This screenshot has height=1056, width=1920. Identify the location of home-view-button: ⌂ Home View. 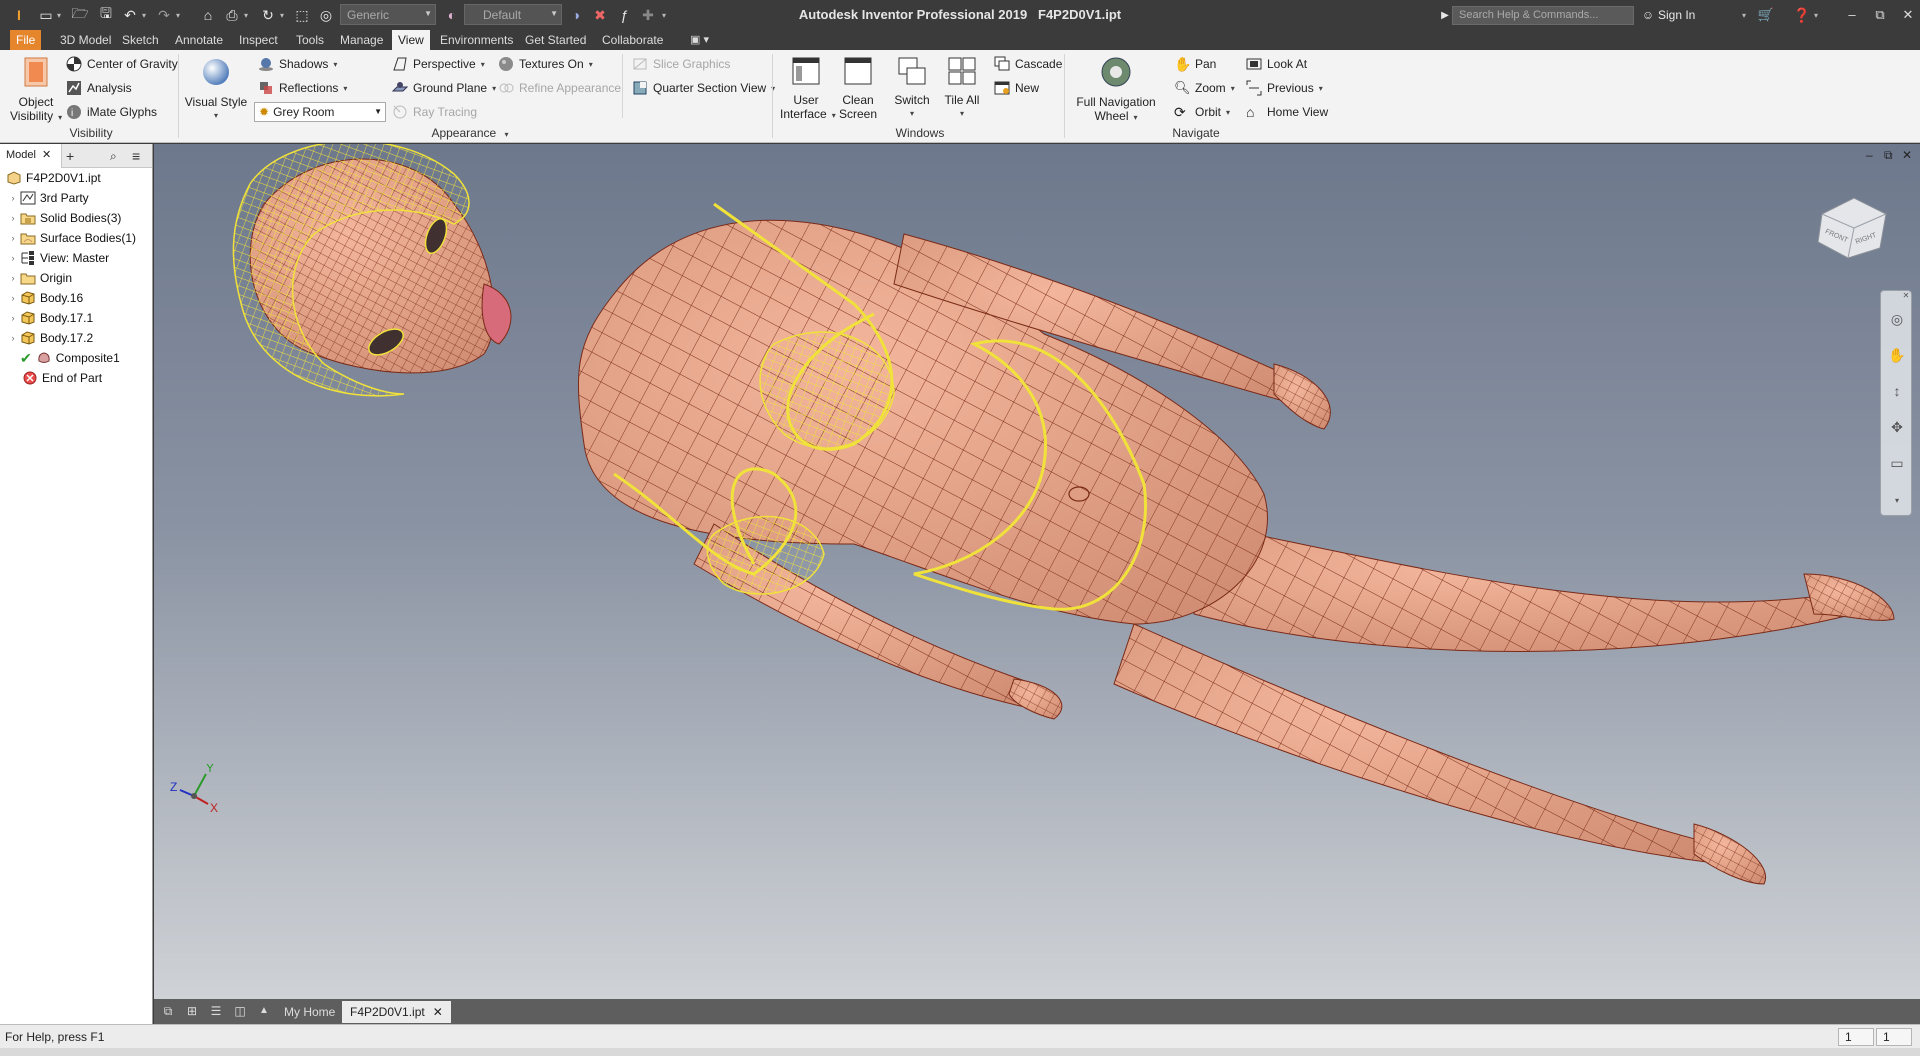
(1287, 112).